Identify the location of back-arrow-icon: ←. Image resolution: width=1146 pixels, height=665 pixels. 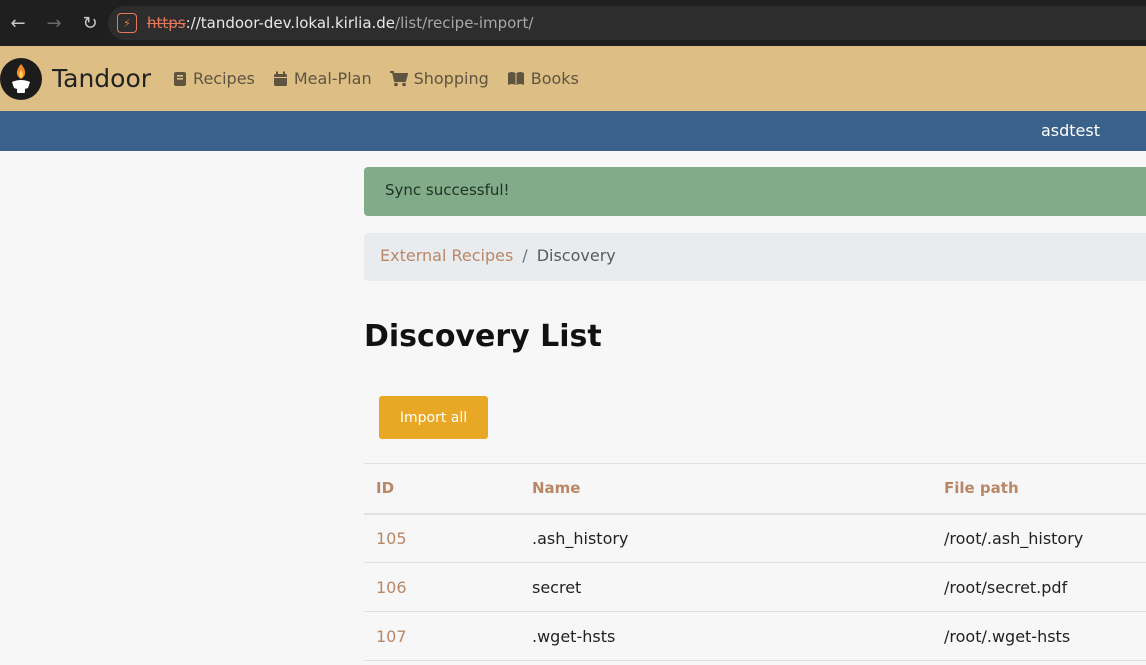
(18, 23).